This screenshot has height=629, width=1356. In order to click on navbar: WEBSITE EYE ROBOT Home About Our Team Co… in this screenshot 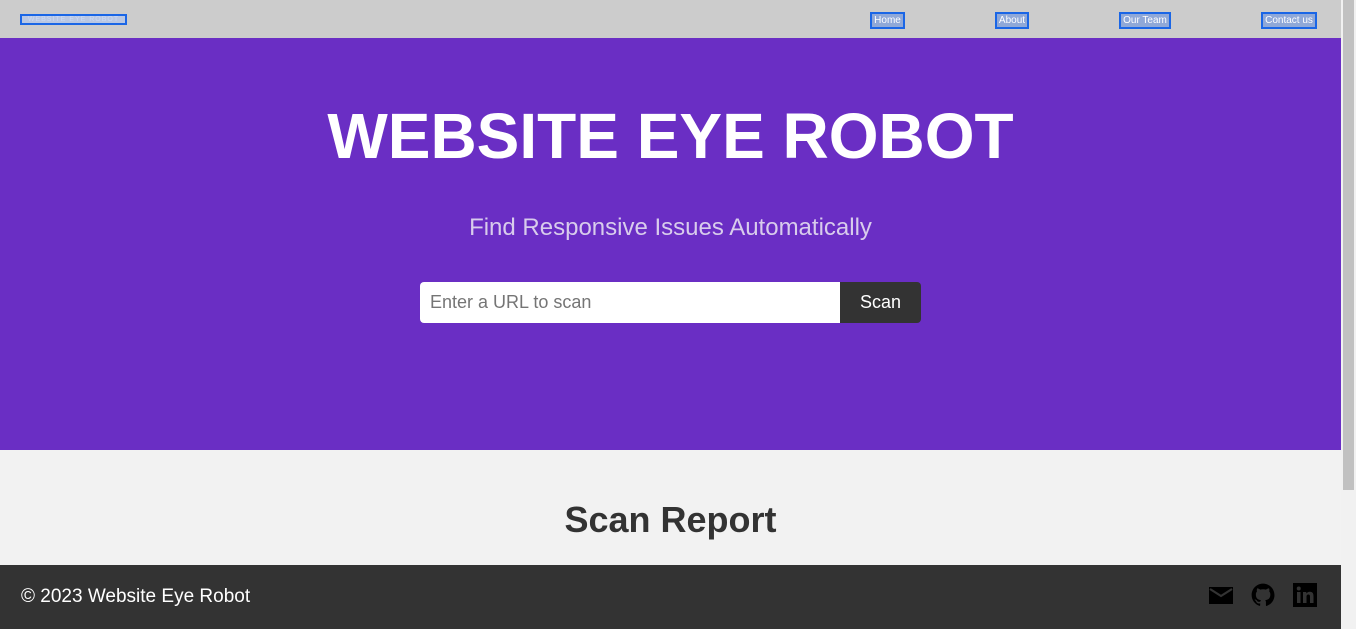, I will do `click(670, 19)`.